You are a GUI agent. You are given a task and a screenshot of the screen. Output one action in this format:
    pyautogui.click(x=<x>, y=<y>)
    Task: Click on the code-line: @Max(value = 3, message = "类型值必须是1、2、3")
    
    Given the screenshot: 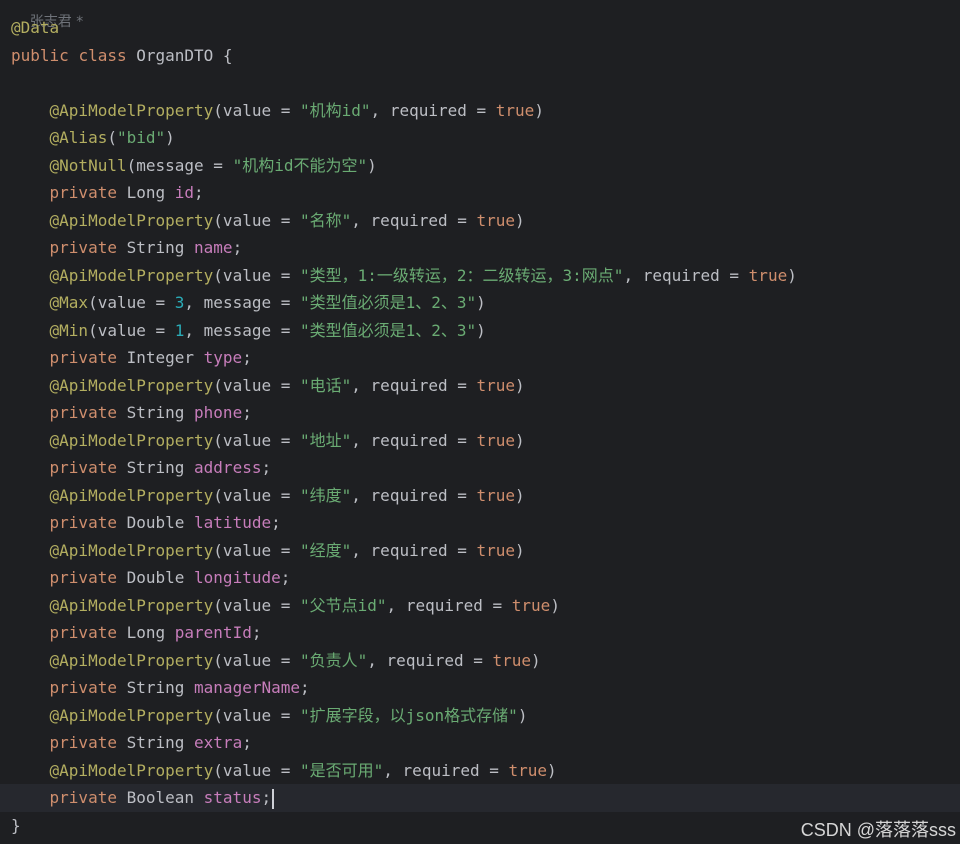 What is the action you would take?
    pyautogui.click(x=480, y=303)
    